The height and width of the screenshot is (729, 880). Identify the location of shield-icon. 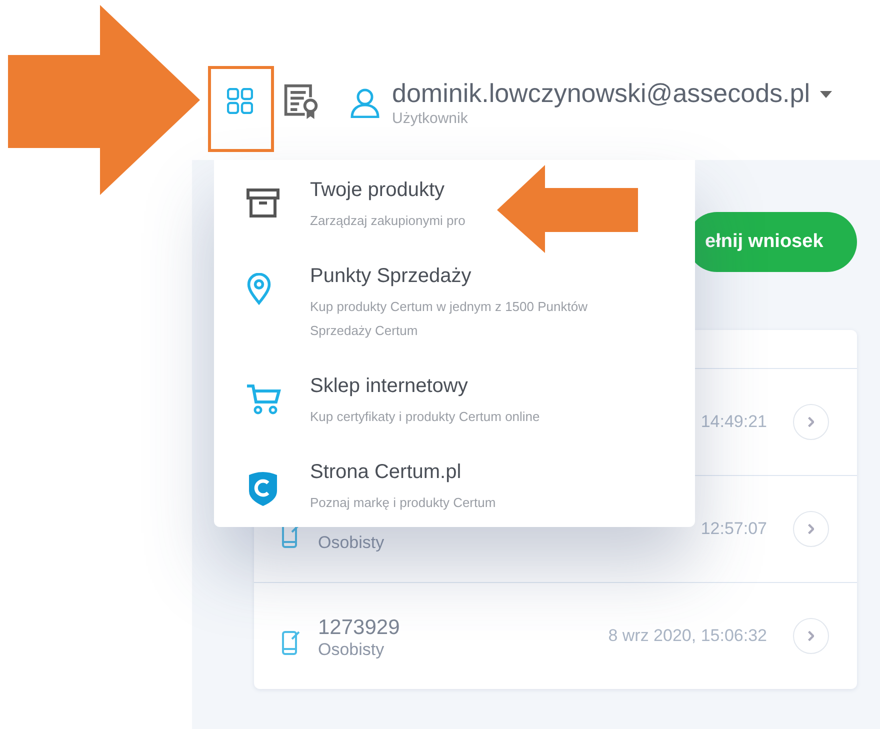
(263, 488).